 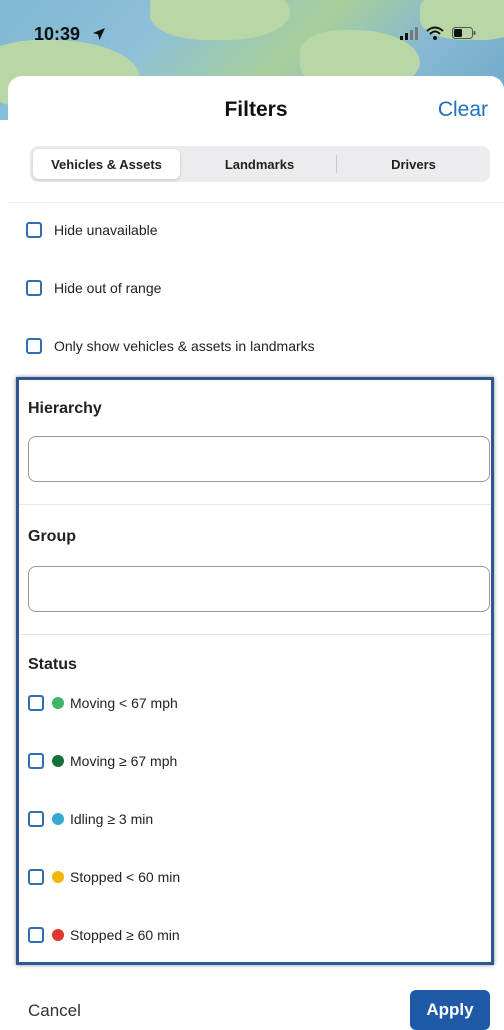 I want to click on status-item-label: Stopped ≥ 60 min, so click(x=125, y=935).